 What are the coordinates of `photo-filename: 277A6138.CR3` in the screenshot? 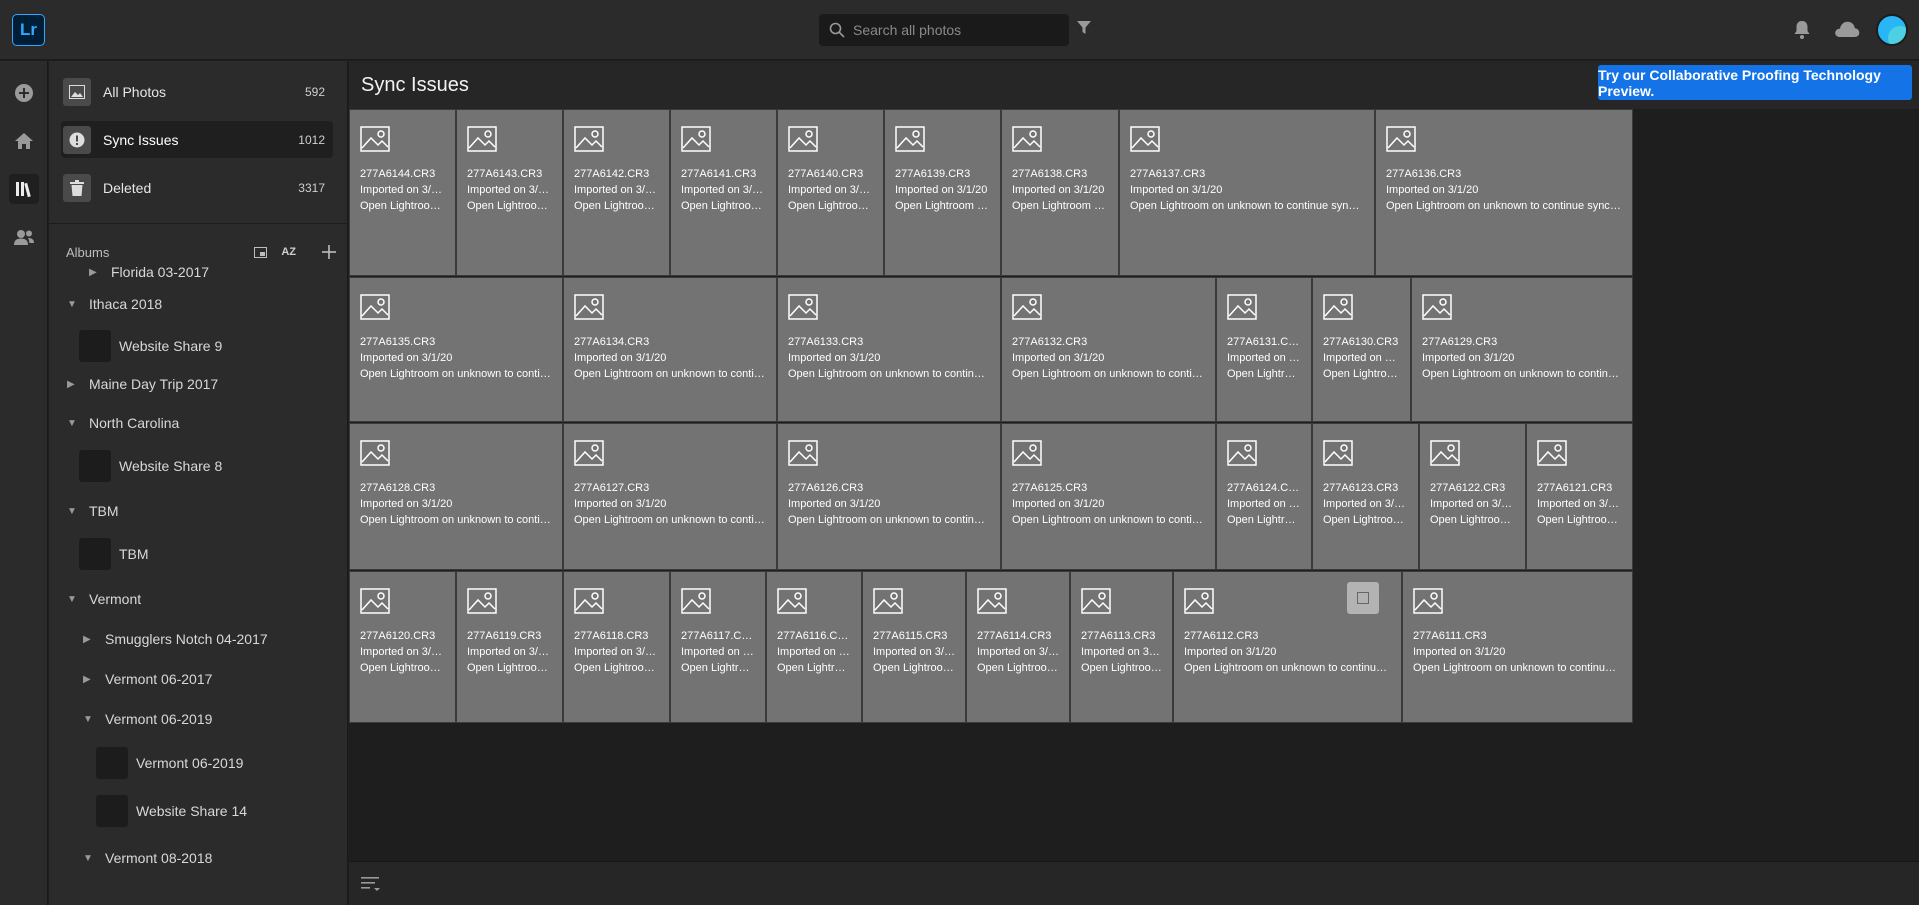 It's located at (1050, 174).